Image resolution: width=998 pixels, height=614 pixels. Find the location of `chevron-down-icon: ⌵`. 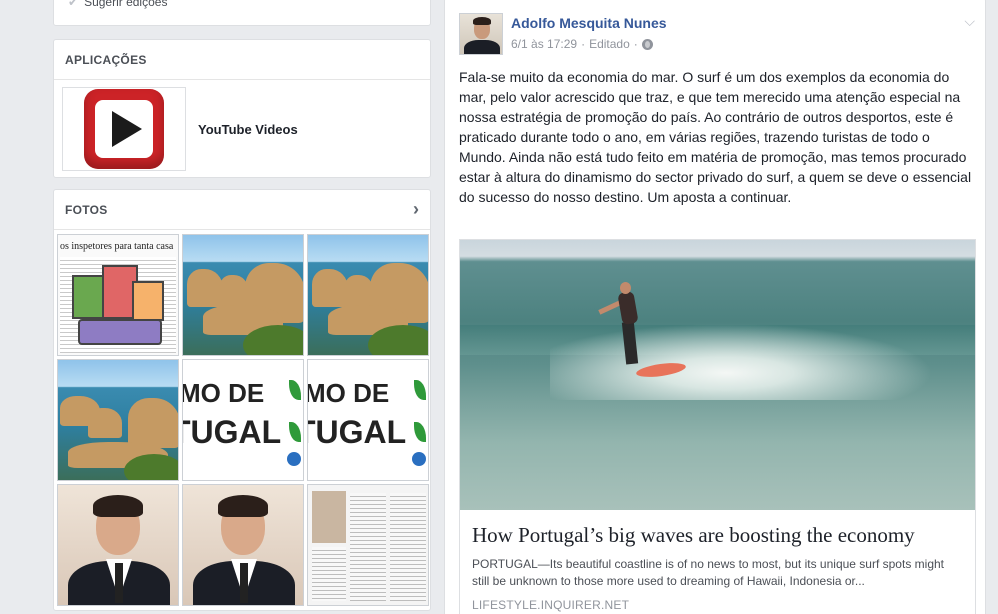

chevron-down-icon: ⌵ is located at coordinates (969, 21).